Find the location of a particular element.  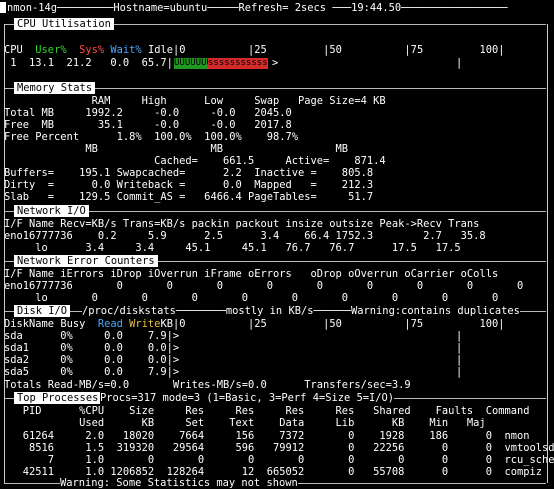

clock-label: 19:44.50 is located at coordinates (376, 8).